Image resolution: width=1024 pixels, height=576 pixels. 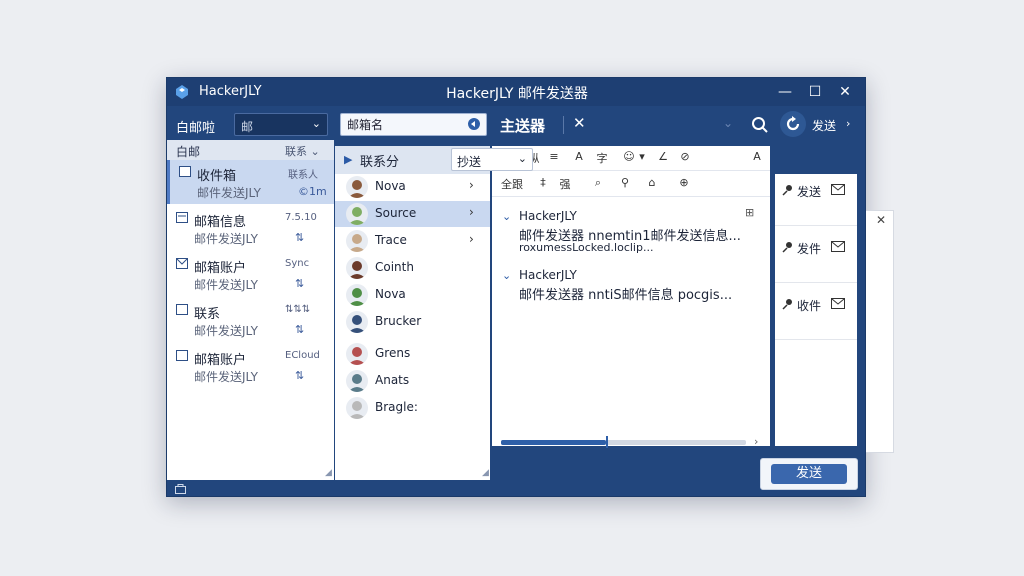 What do you see at coordinates (398, 321) in the screenshot?
I see `contact-name: Brucker` at bounding box center [398, 321].